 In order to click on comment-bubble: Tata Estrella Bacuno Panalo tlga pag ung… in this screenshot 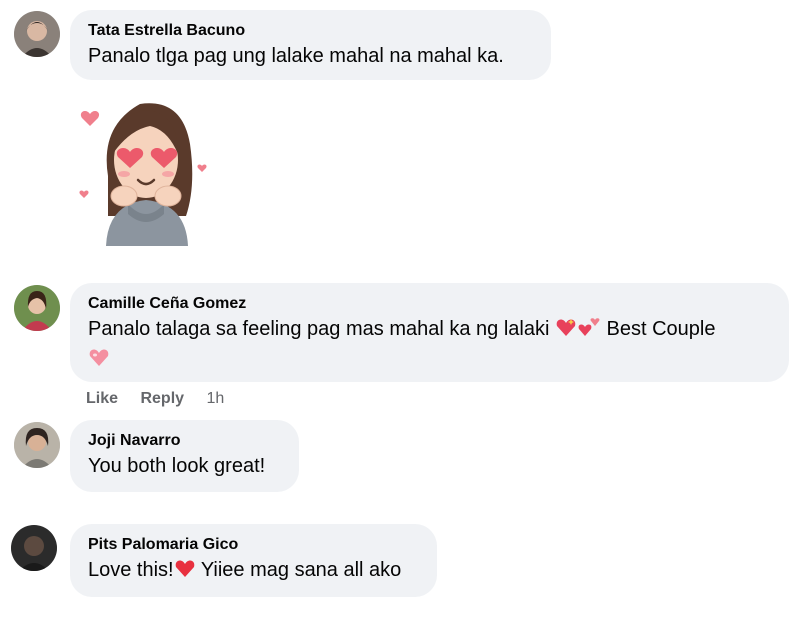, I will do `click(310, 45)`.